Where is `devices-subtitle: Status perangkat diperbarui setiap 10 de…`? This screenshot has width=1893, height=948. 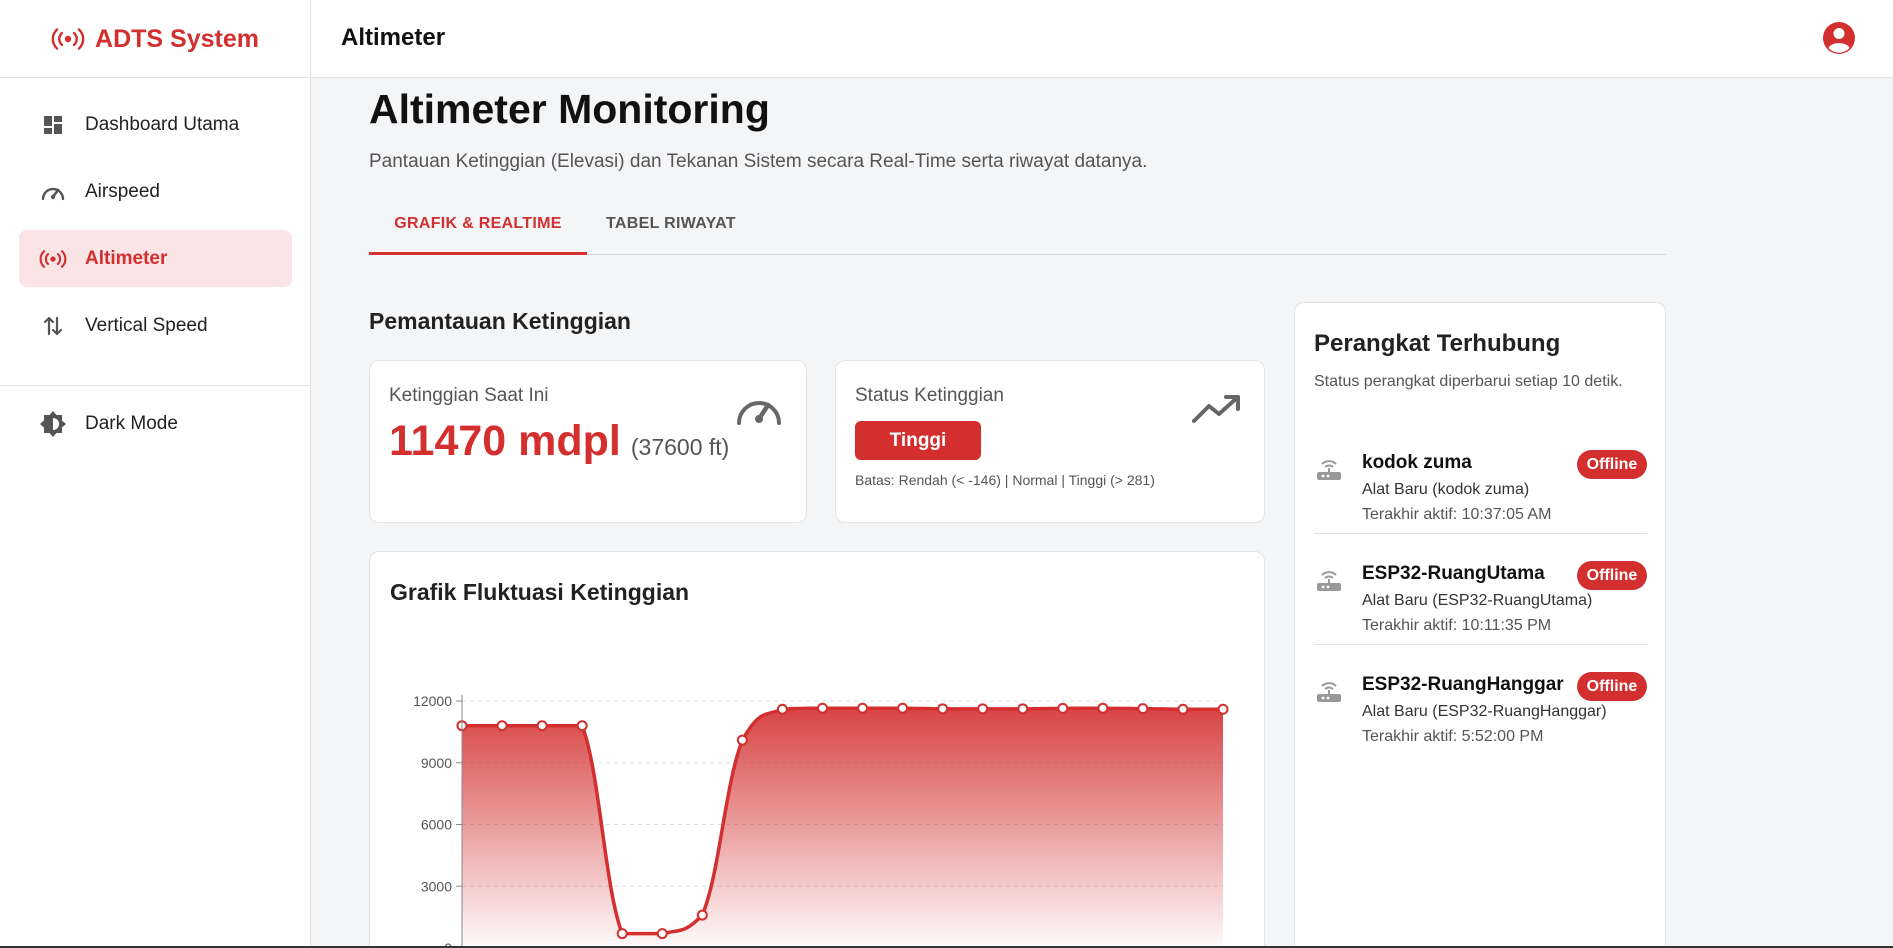
devices-subtitle: Status perangkat diperbarui setiap 10 de… is located at coordinates (1468, 381).